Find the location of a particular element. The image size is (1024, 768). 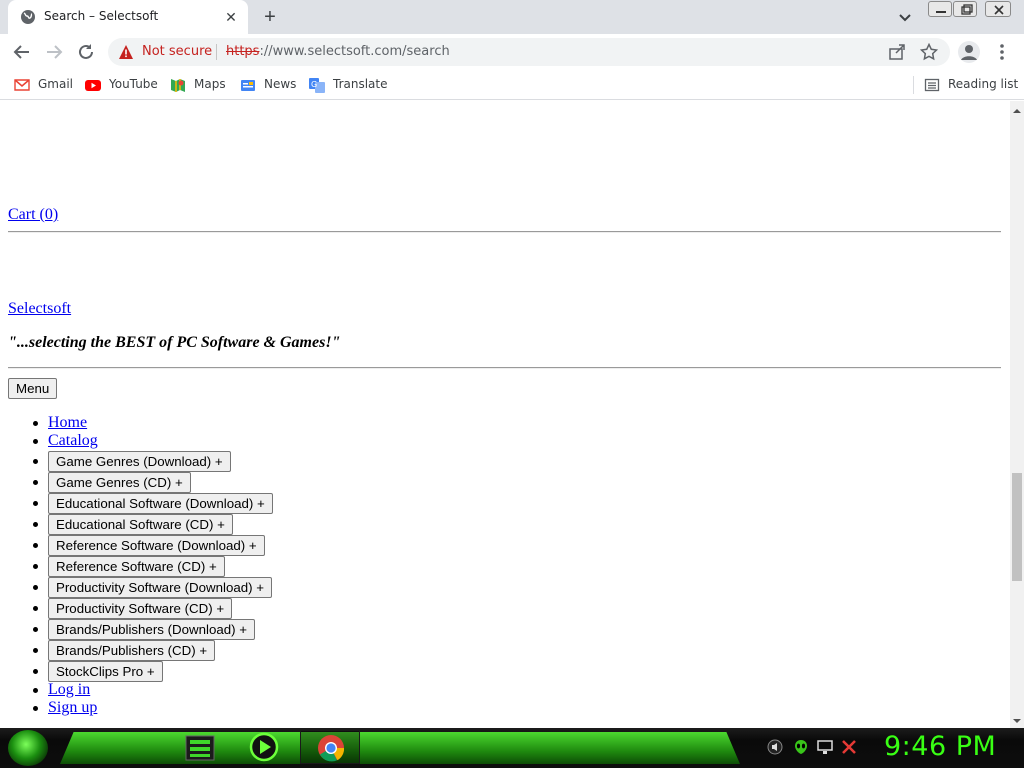

tab-search-chevron-icon is located at coordinates (905, 17).